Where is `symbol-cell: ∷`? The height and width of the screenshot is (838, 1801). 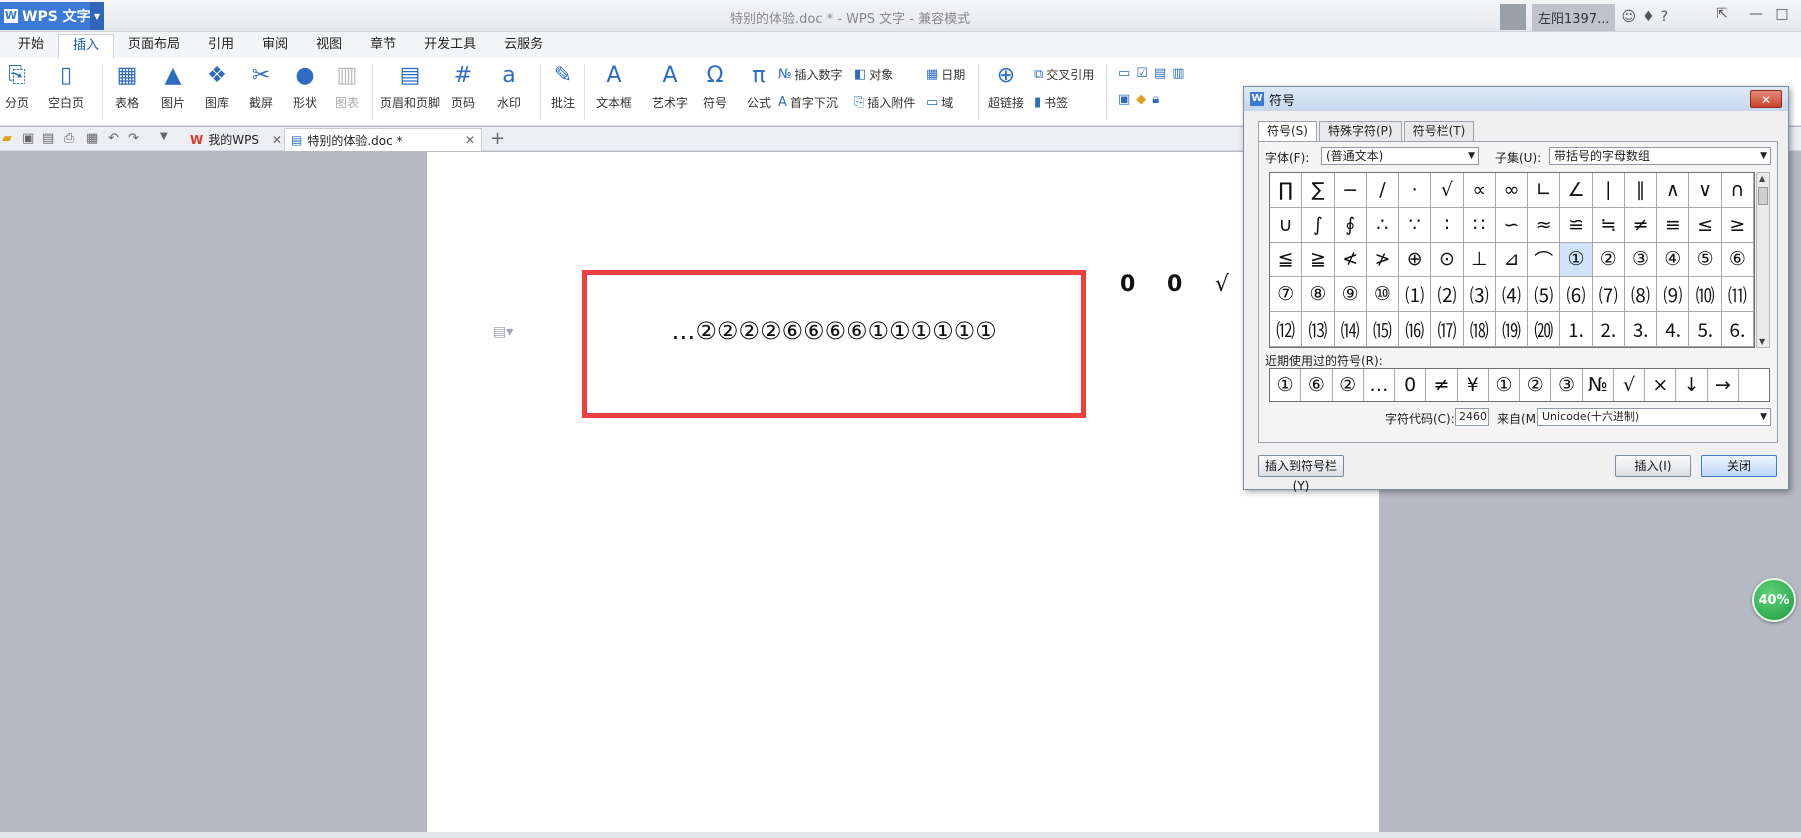 symbol-cell: ∷ is located at coordinates (1479, 225).